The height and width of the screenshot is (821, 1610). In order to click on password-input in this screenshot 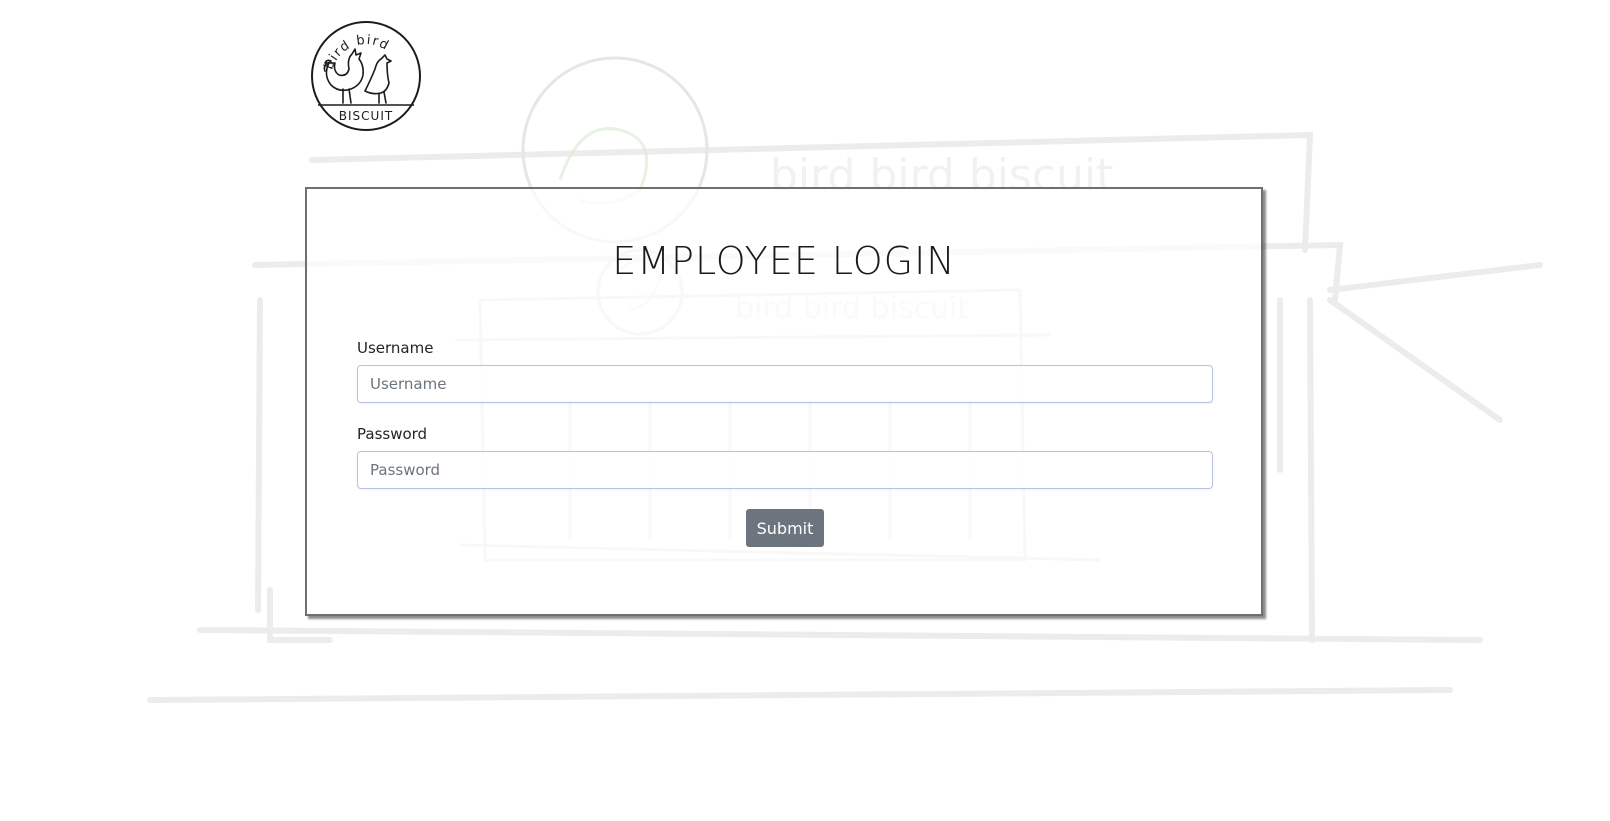, I will do `click(785, 470)`.